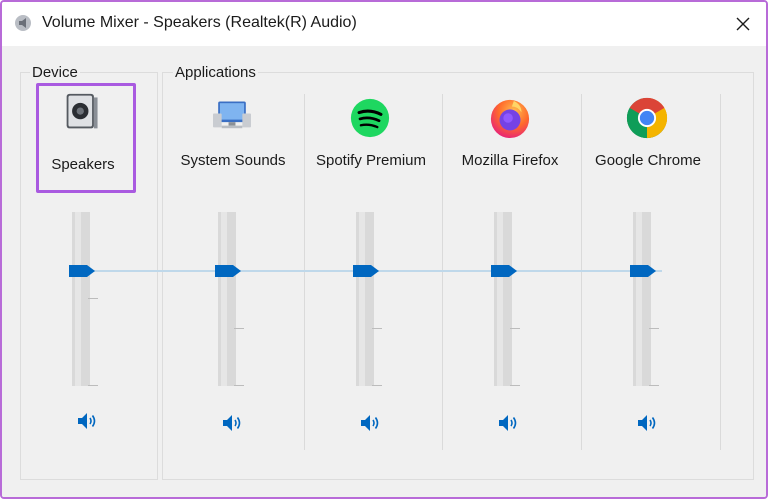 The height and width of the screenshot is (499, 768). Describe the element at coordinates (370, 118) in the screenshot. I see `spotify-icon` at that location.